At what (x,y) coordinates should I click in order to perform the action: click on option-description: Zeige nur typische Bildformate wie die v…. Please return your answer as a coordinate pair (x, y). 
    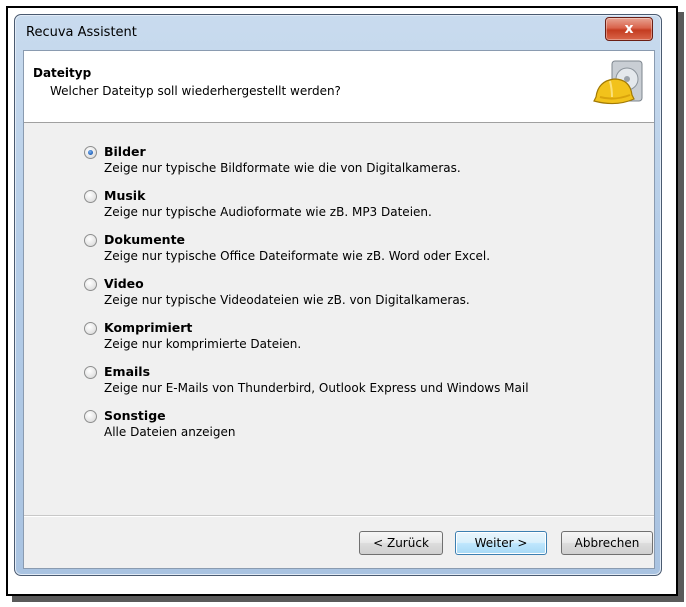
    Looking at the image, I should click on (282, 168).